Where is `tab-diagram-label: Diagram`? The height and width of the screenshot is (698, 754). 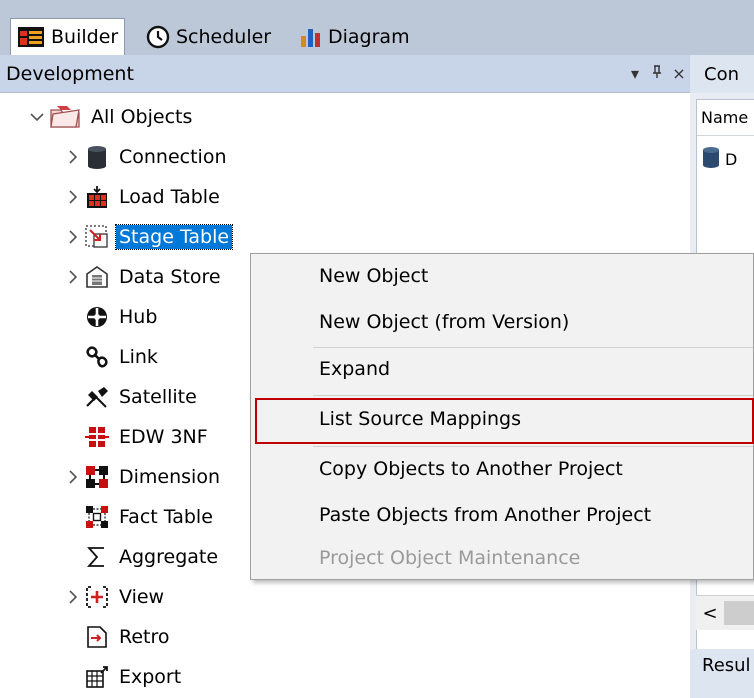 tab-diagram-label: Diagram is located at coordinates (369, 36).